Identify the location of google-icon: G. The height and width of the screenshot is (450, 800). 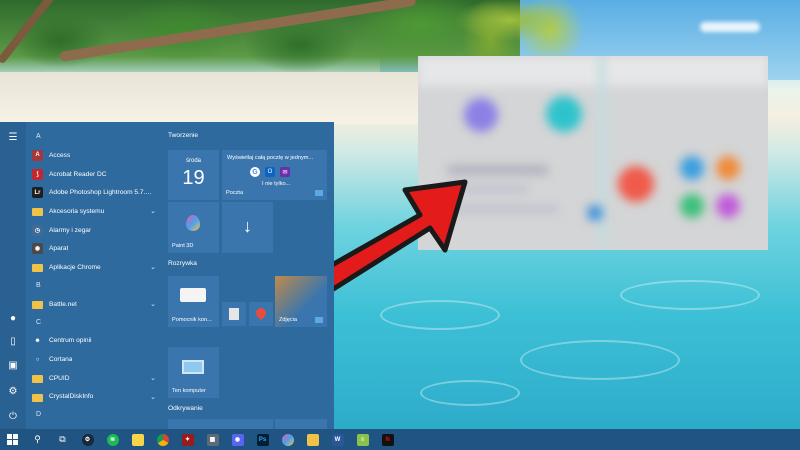
(255, 172).